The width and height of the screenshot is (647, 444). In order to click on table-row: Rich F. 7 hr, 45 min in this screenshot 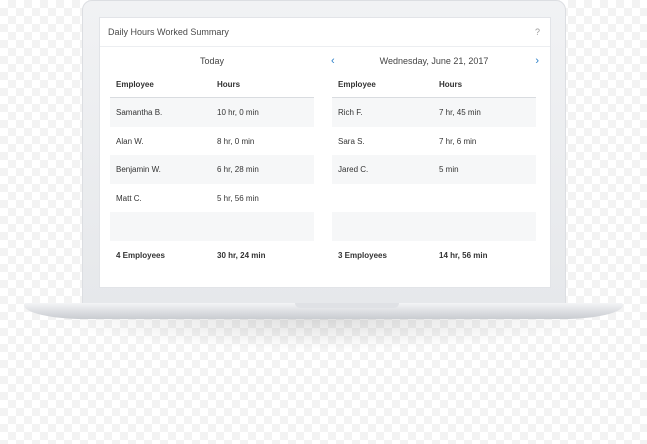, I will do `click(434, 112)`.